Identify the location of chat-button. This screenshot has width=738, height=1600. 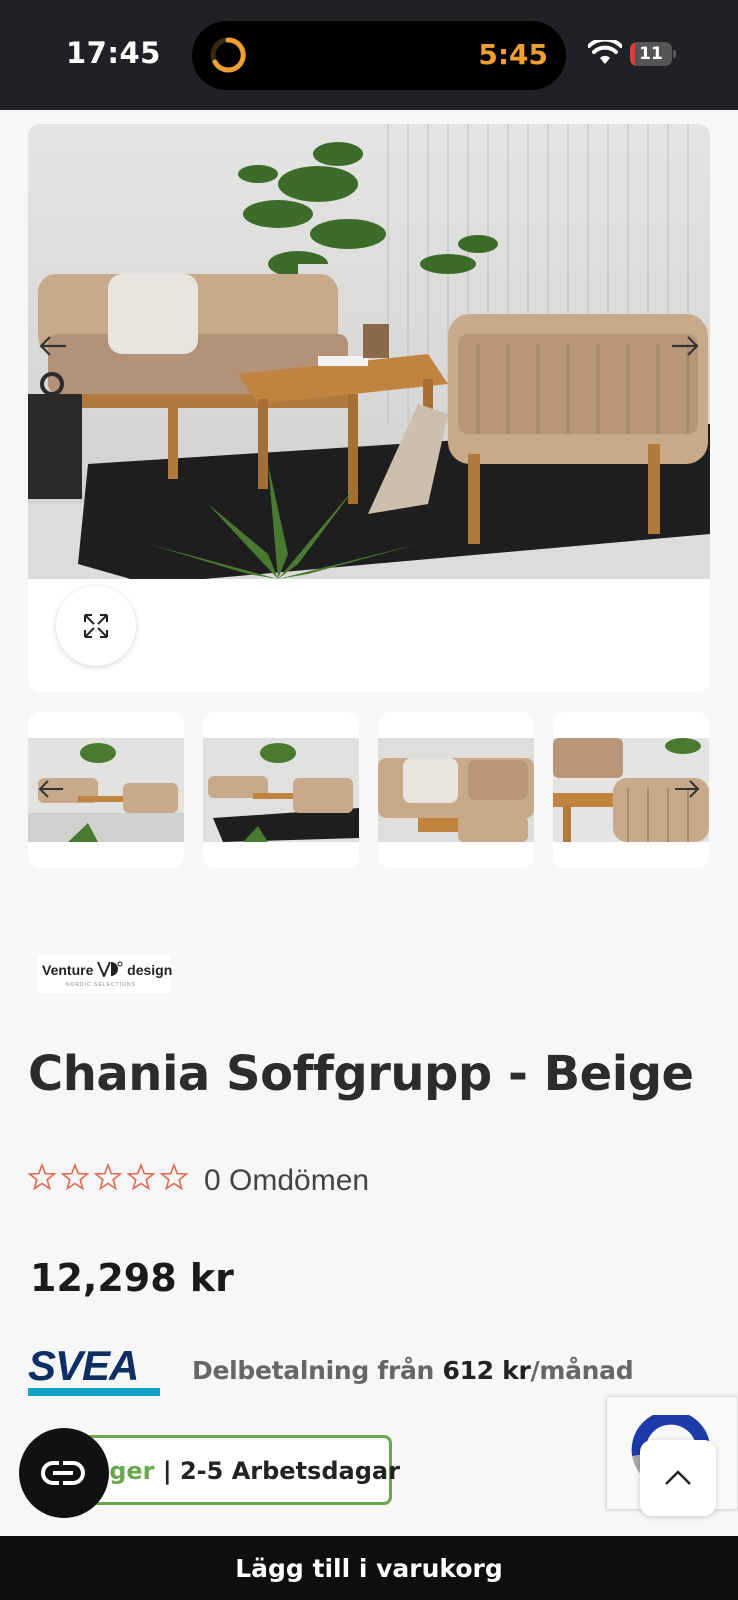
(64, 1473).